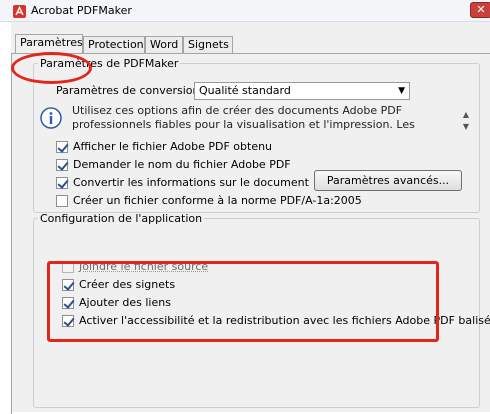  I want to click on app-config-legend: Configuration de l'application, so click(121, 218).